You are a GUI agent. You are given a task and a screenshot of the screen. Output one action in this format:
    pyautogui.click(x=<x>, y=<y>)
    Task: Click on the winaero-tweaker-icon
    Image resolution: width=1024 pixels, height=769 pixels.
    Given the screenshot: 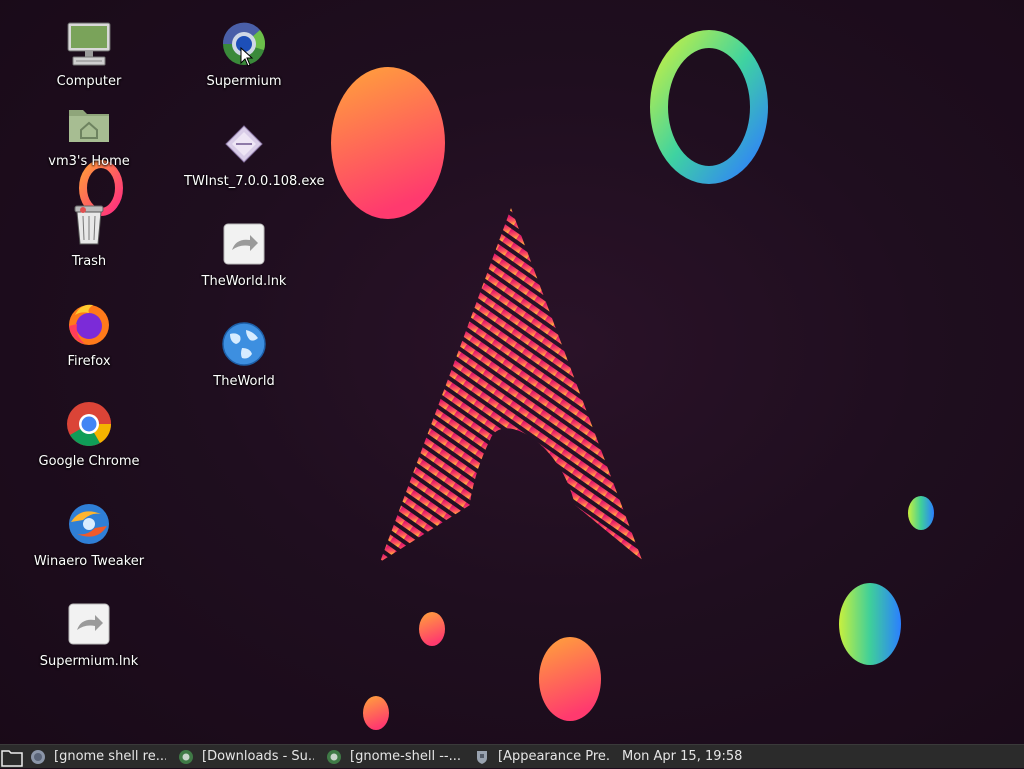 What is the action you would take?
    pyautogui.click(x=89, y=524)
    